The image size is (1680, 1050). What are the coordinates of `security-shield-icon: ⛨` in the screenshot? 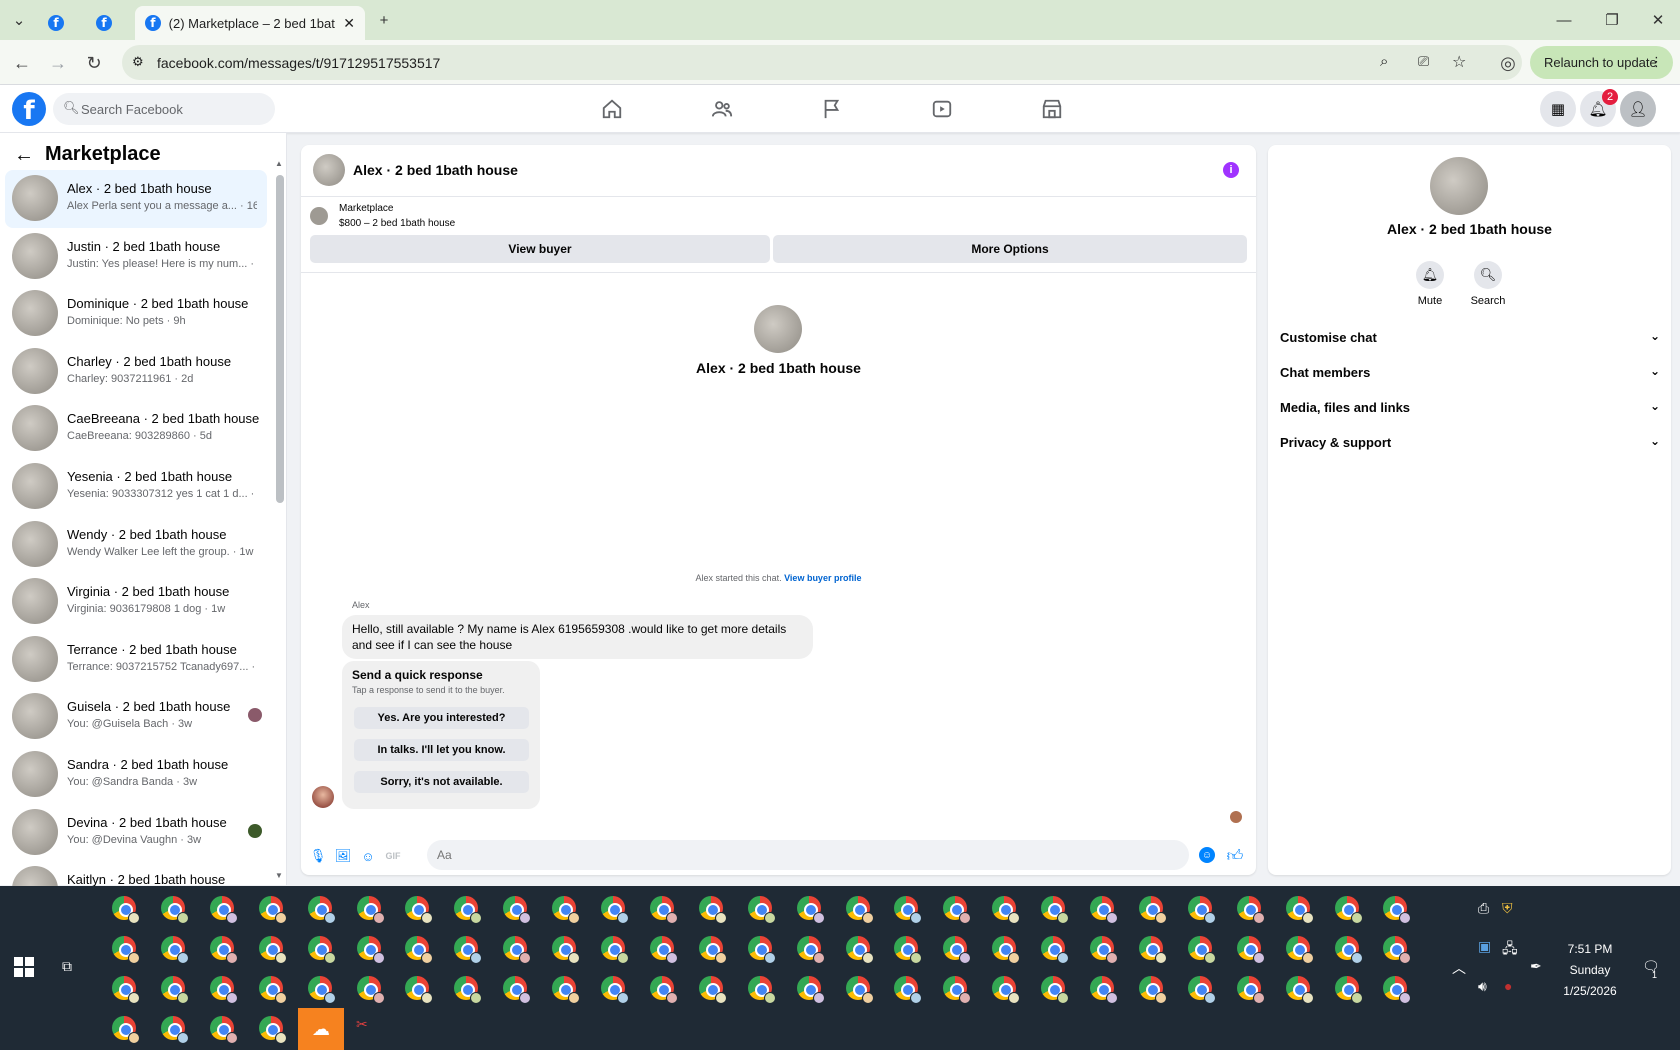 It's located at (1507, 908).